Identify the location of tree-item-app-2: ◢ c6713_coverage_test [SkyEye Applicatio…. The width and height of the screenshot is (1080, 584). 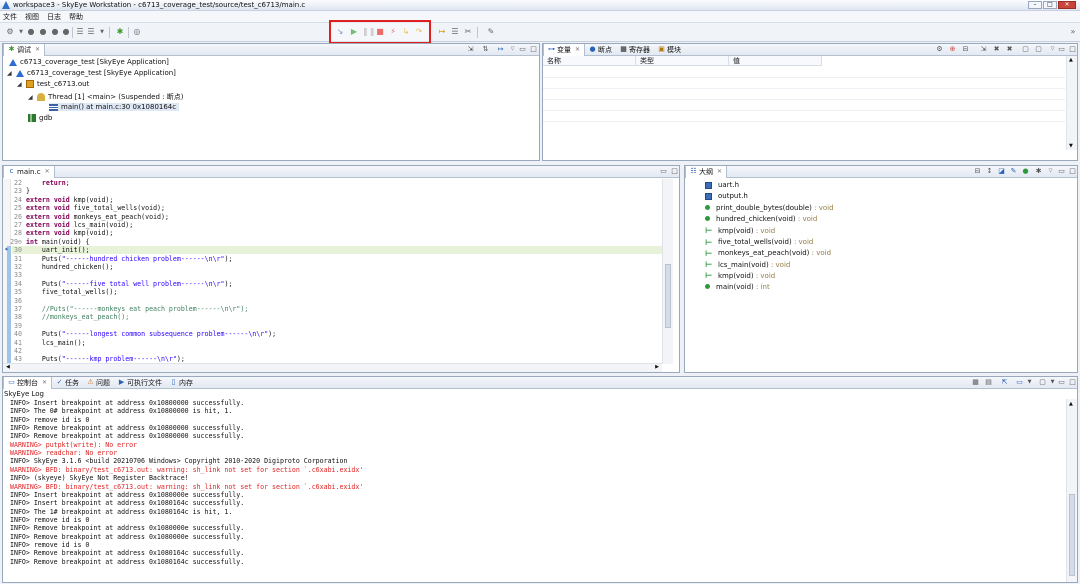
(91, 73).